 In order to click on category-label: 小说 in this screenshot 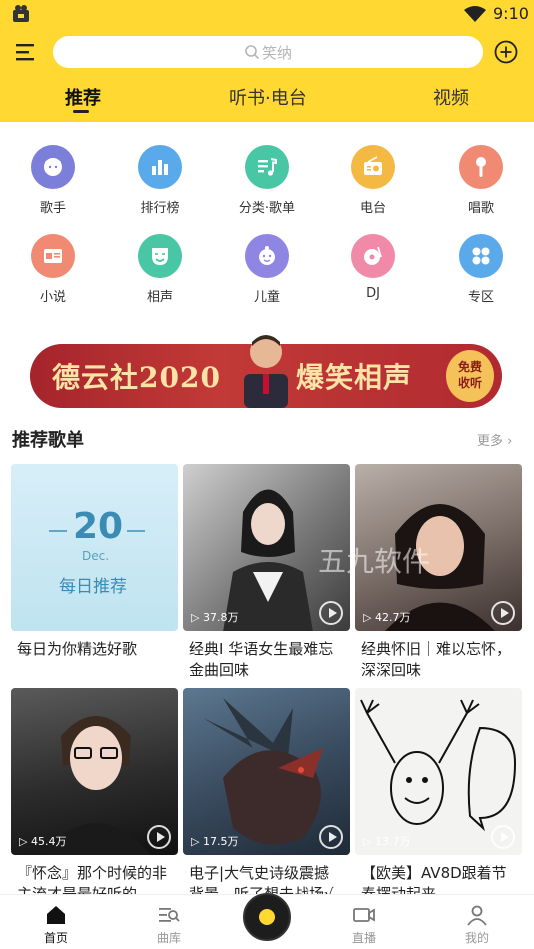, I will do `click(52, 297)`.